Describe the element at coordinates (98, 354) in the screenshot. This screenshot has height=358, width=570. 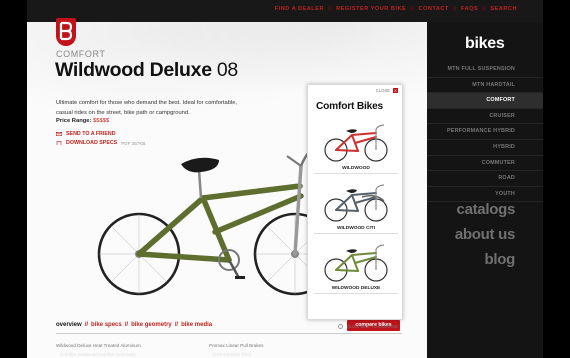
I see `feature-item-faded: Comfort Frame w/ Comfort Geometry` at that location.